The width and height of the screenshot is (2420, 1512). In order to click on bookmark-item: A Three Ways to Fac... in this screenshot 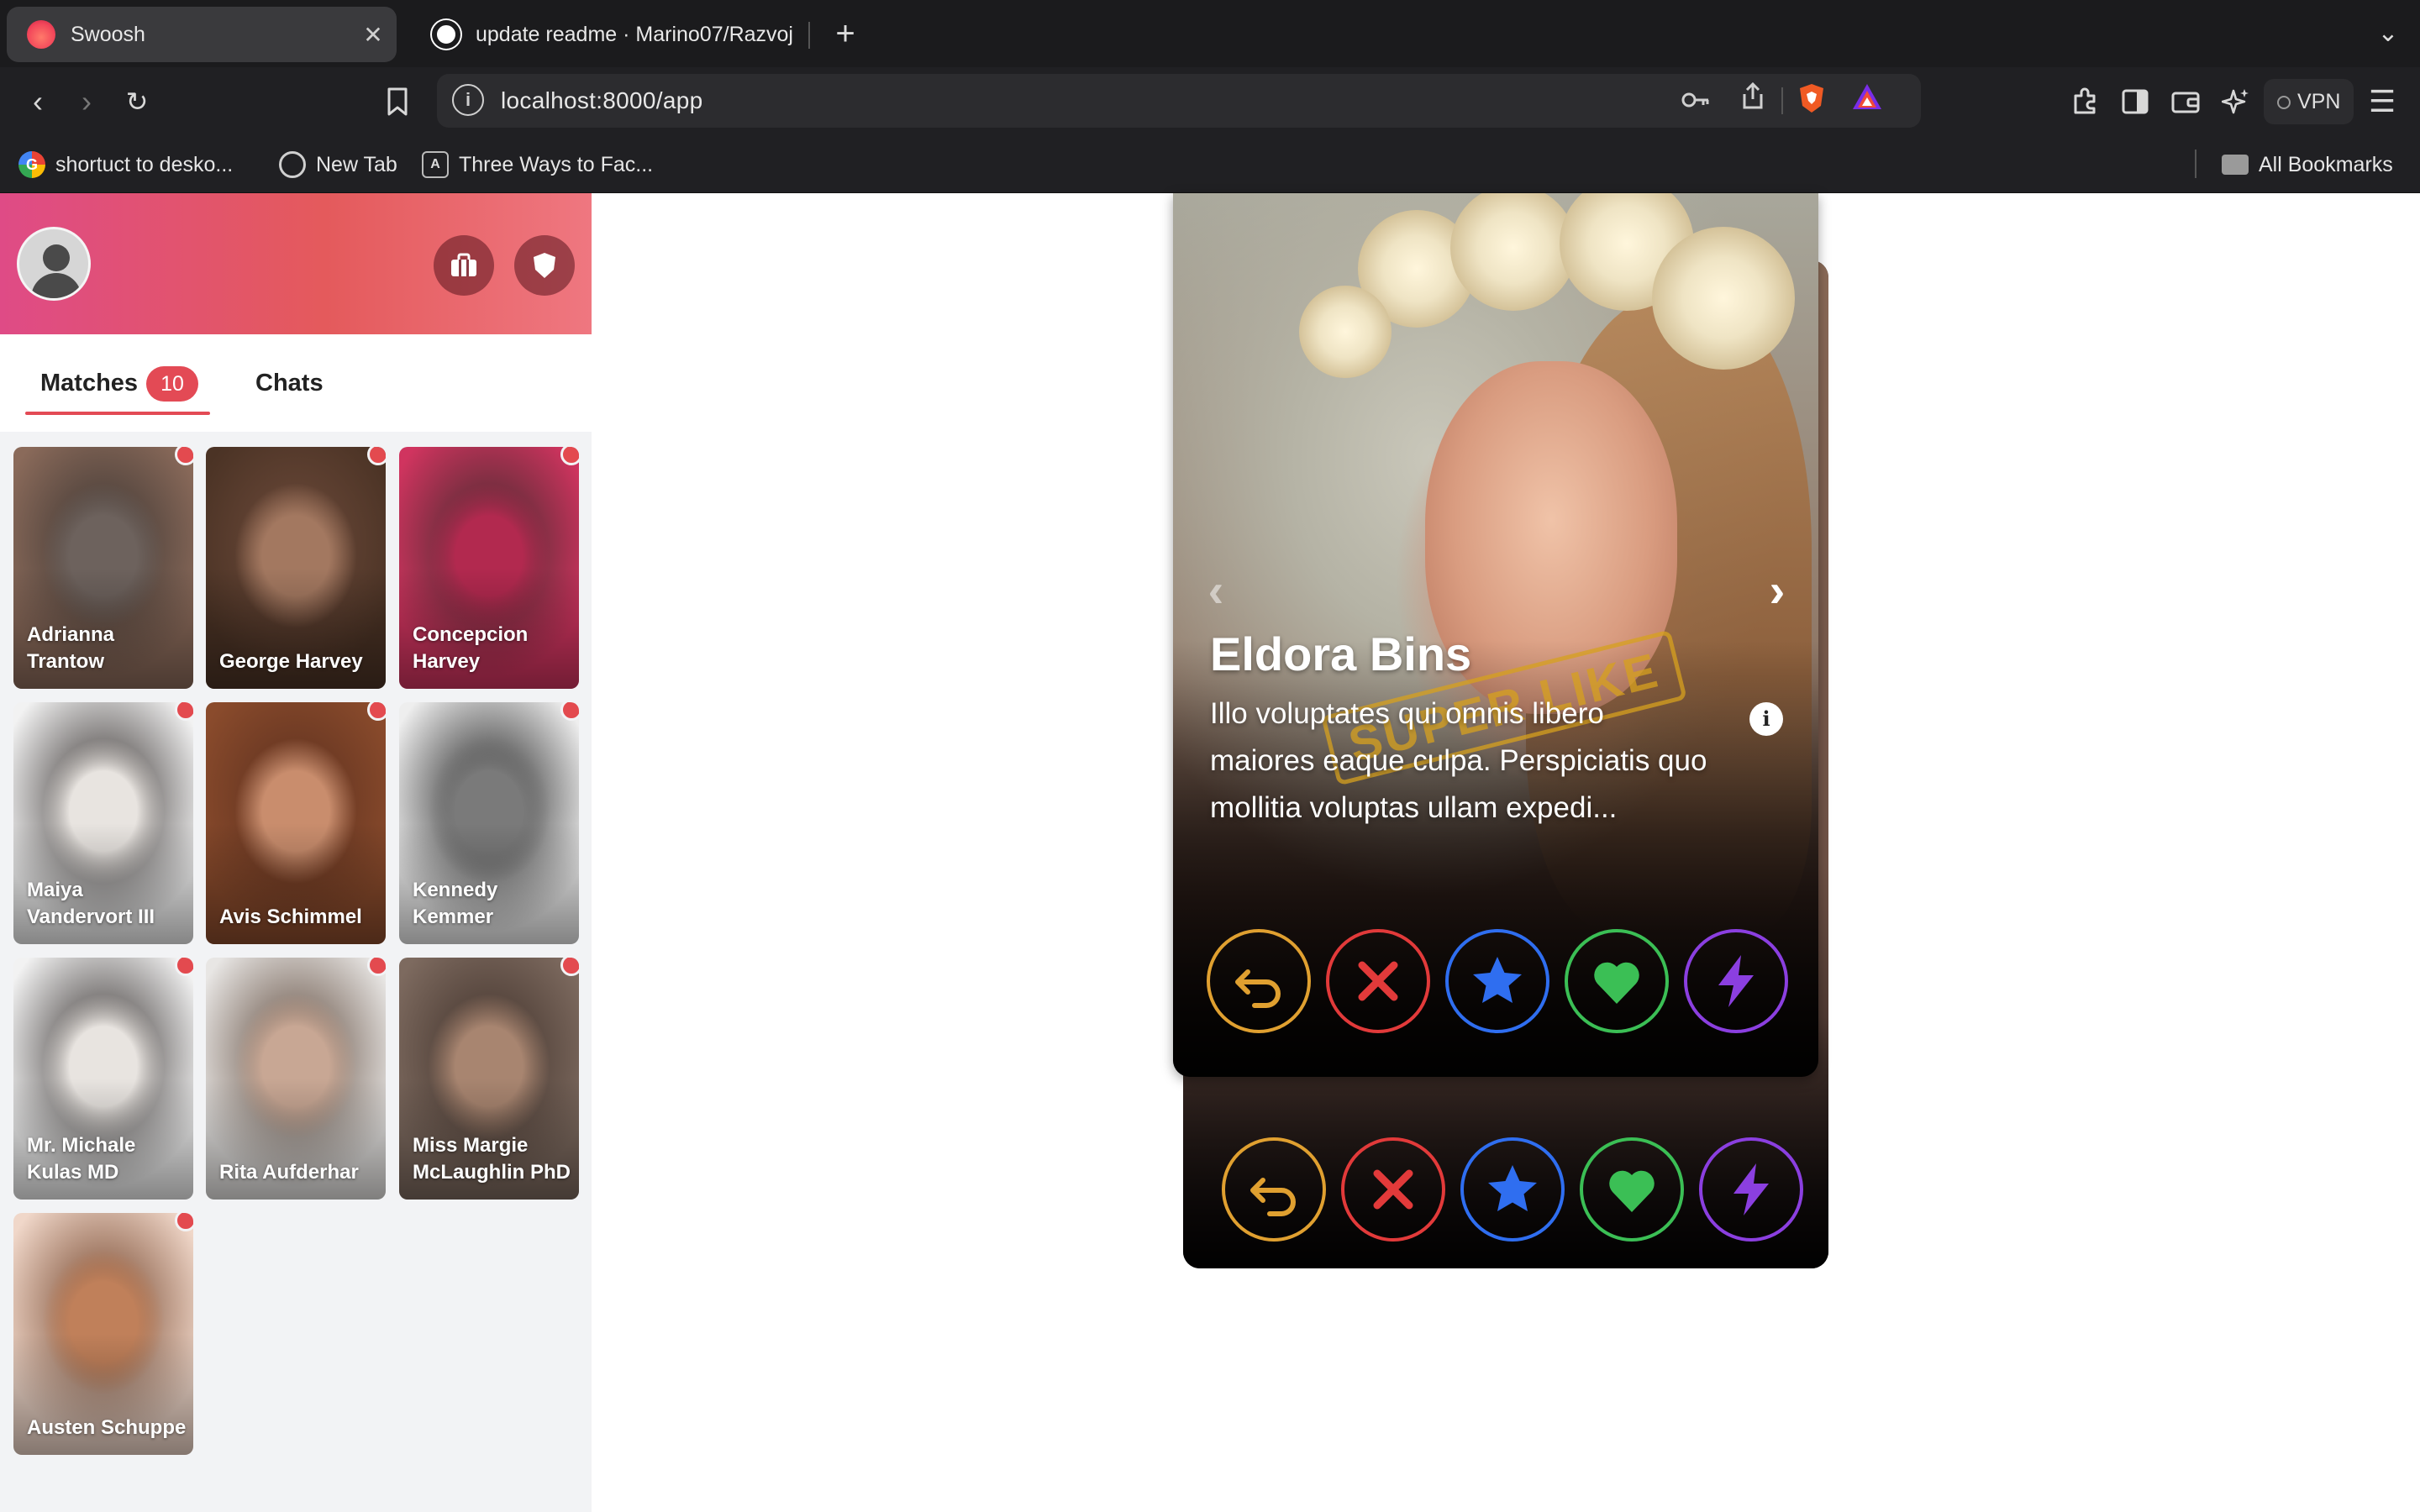, I will do `click(537, 164)`.